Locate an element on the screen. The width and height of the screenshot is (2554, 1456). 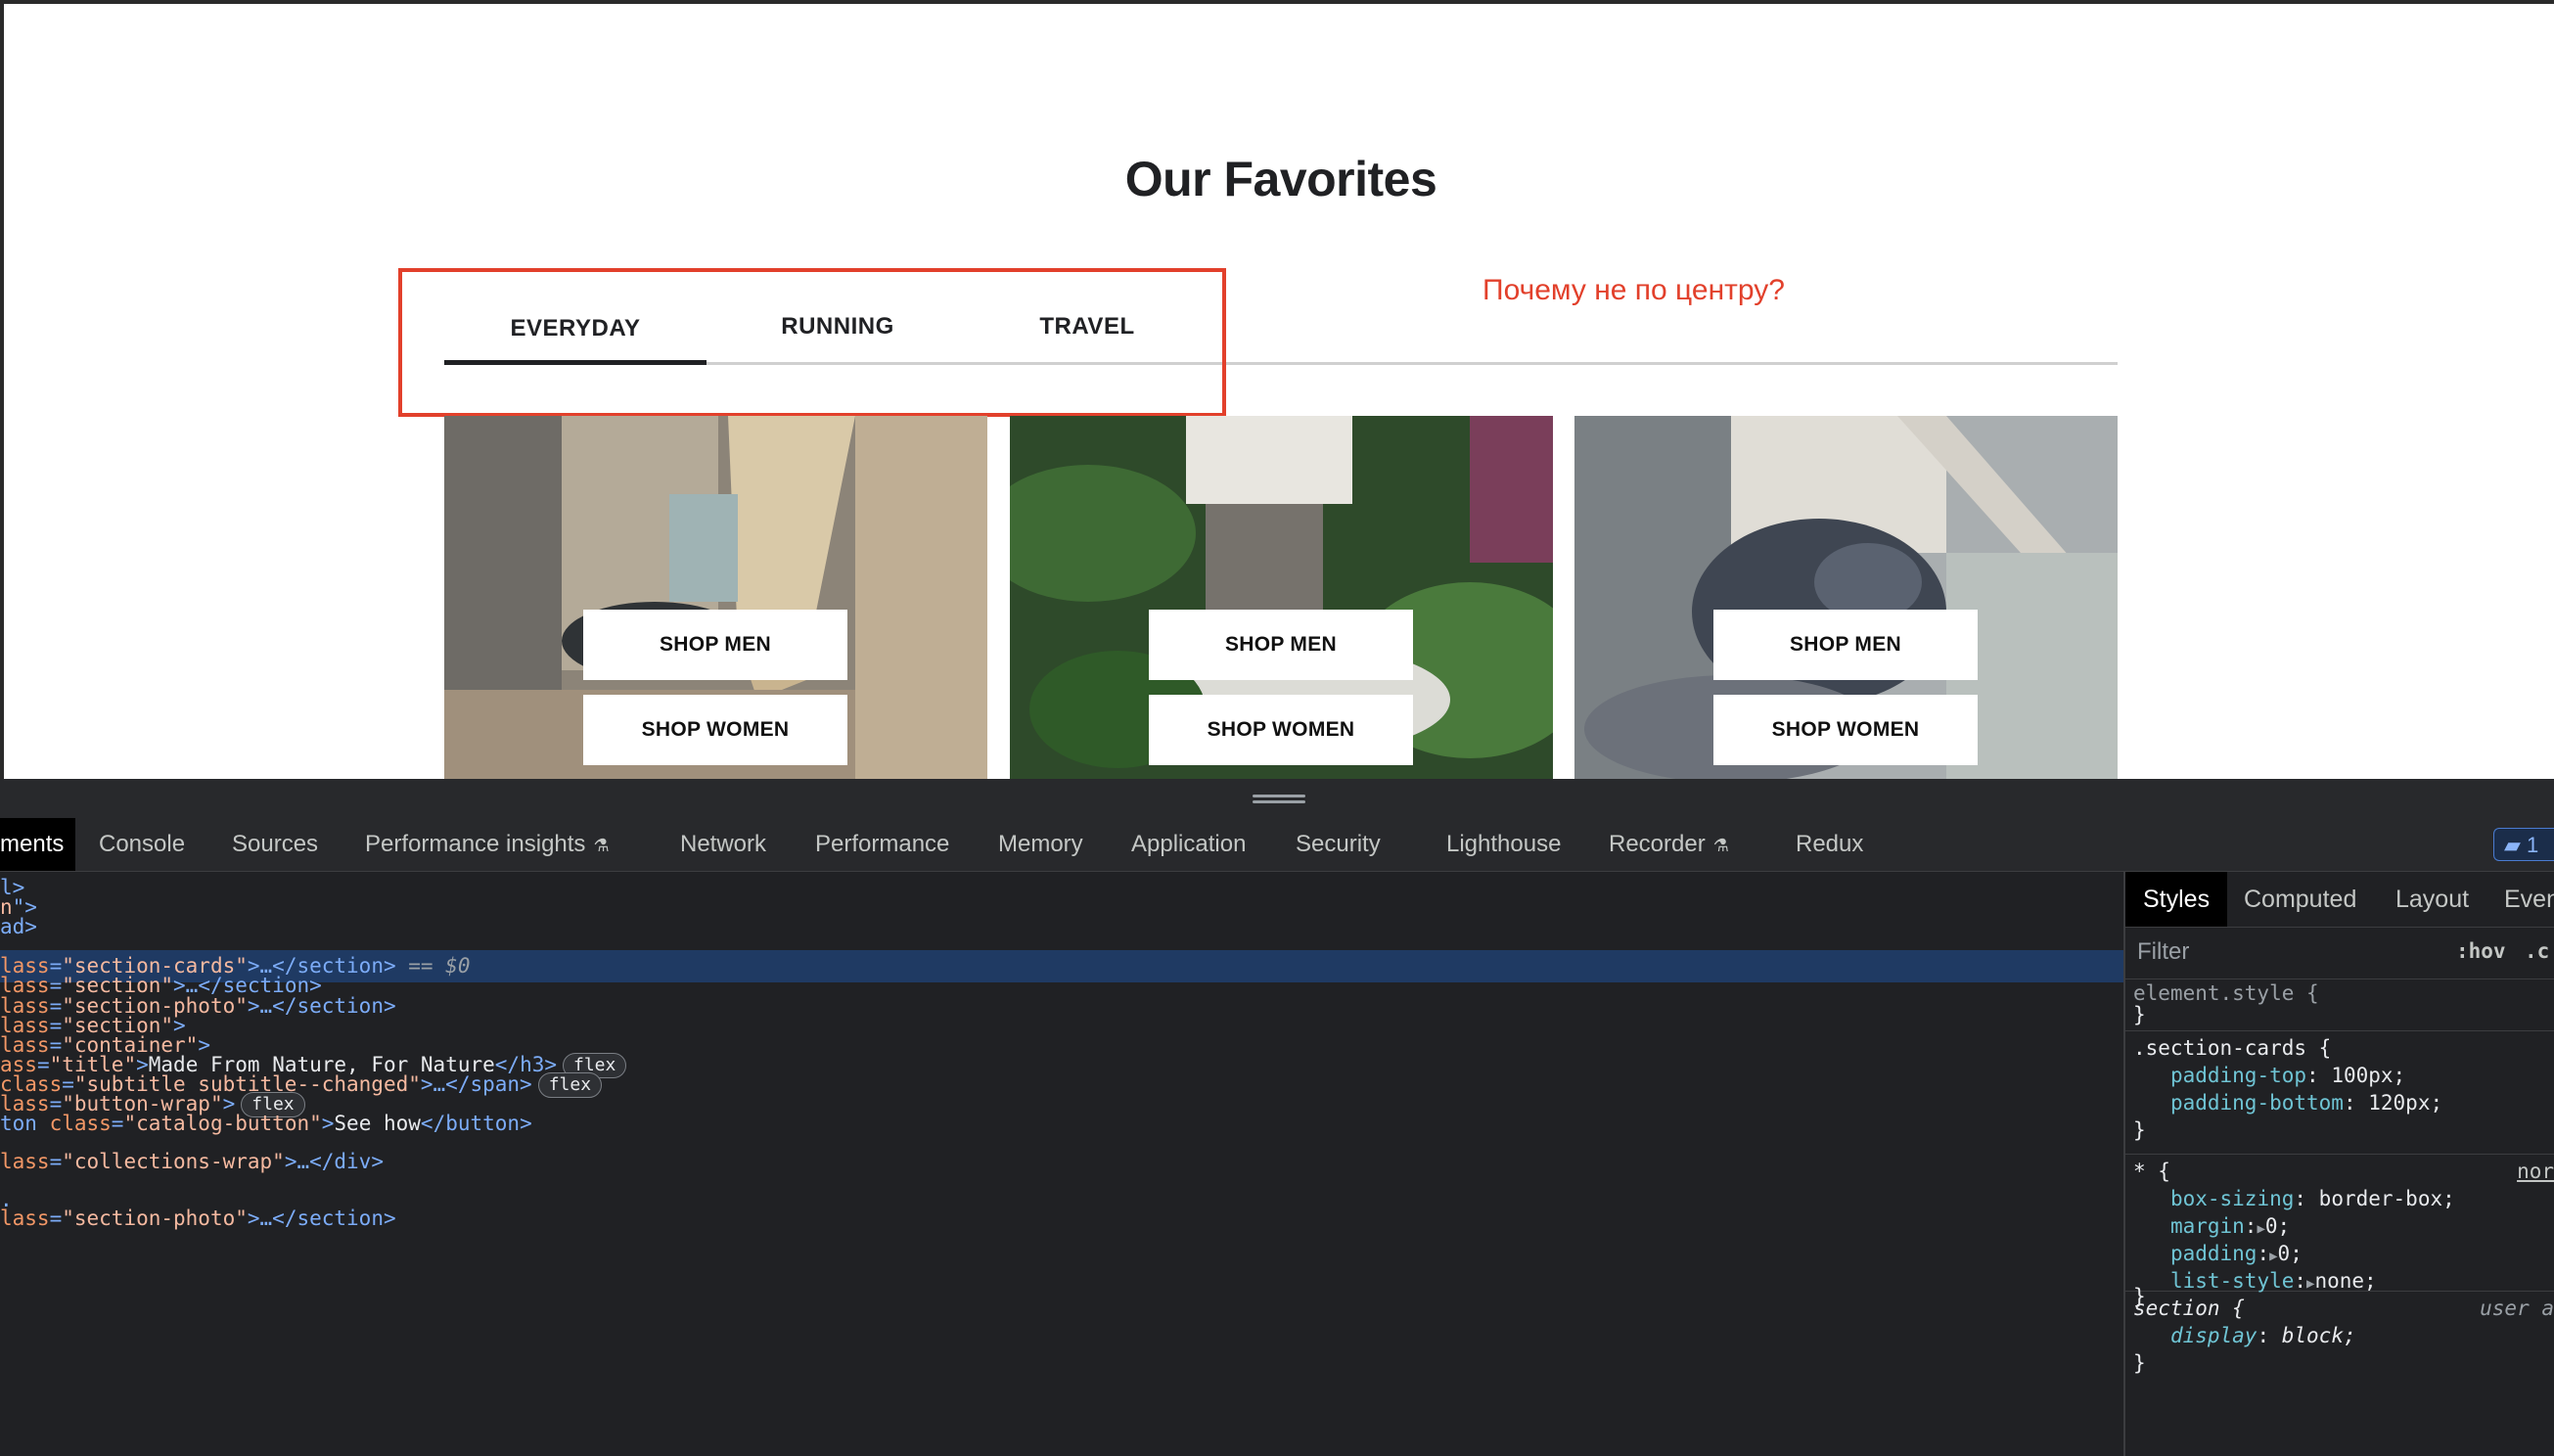
css-value: 120px; is located at coordinates (2405, 1103).